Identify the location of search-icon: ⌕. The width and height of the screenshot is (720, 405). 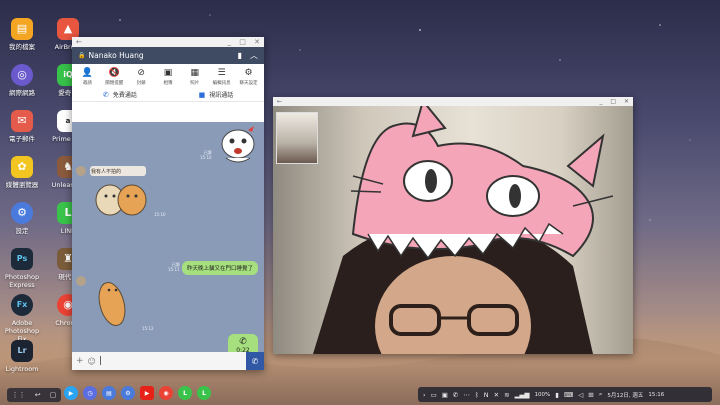
(601, 394).